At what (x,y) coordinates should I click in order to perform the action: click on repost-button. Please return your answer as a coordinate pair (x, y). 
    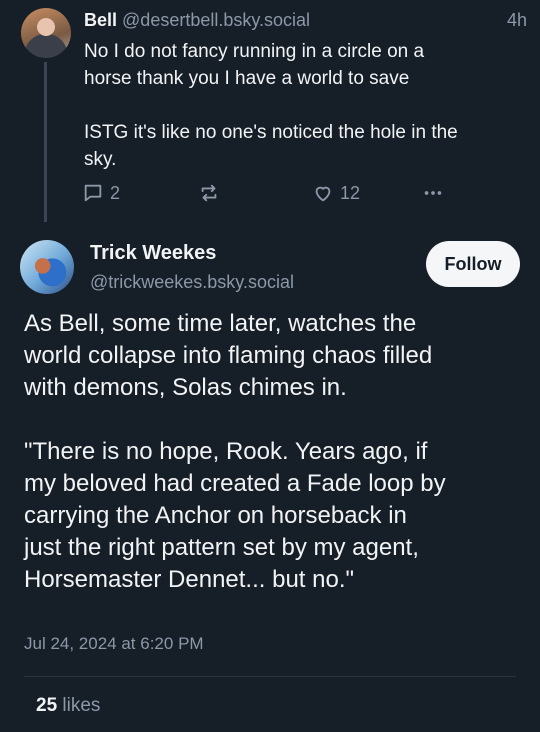
    Looking at the image, I should click on (209, 193).